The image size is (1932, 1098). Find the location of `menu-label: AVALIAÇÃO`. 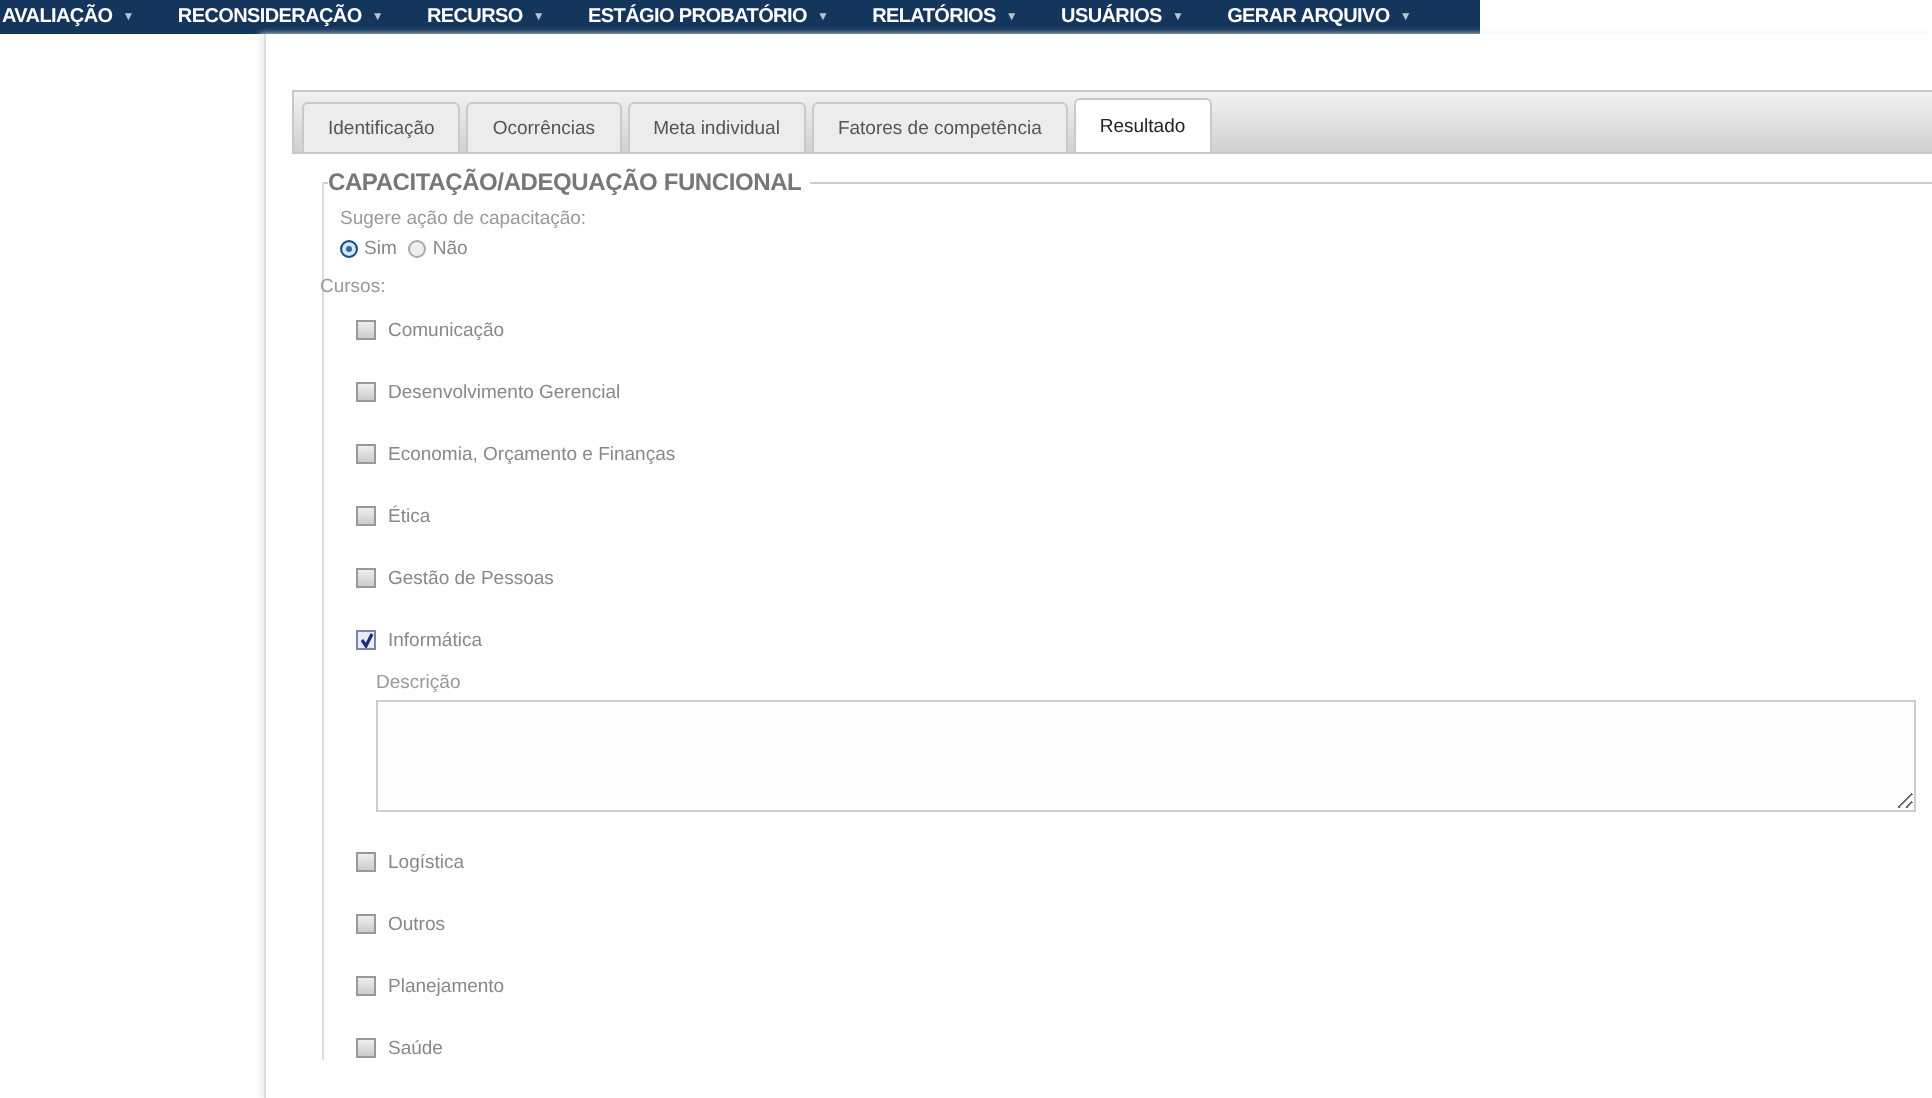

menu-label: AVALIAÇÃO is located at coordinates (57, 17).